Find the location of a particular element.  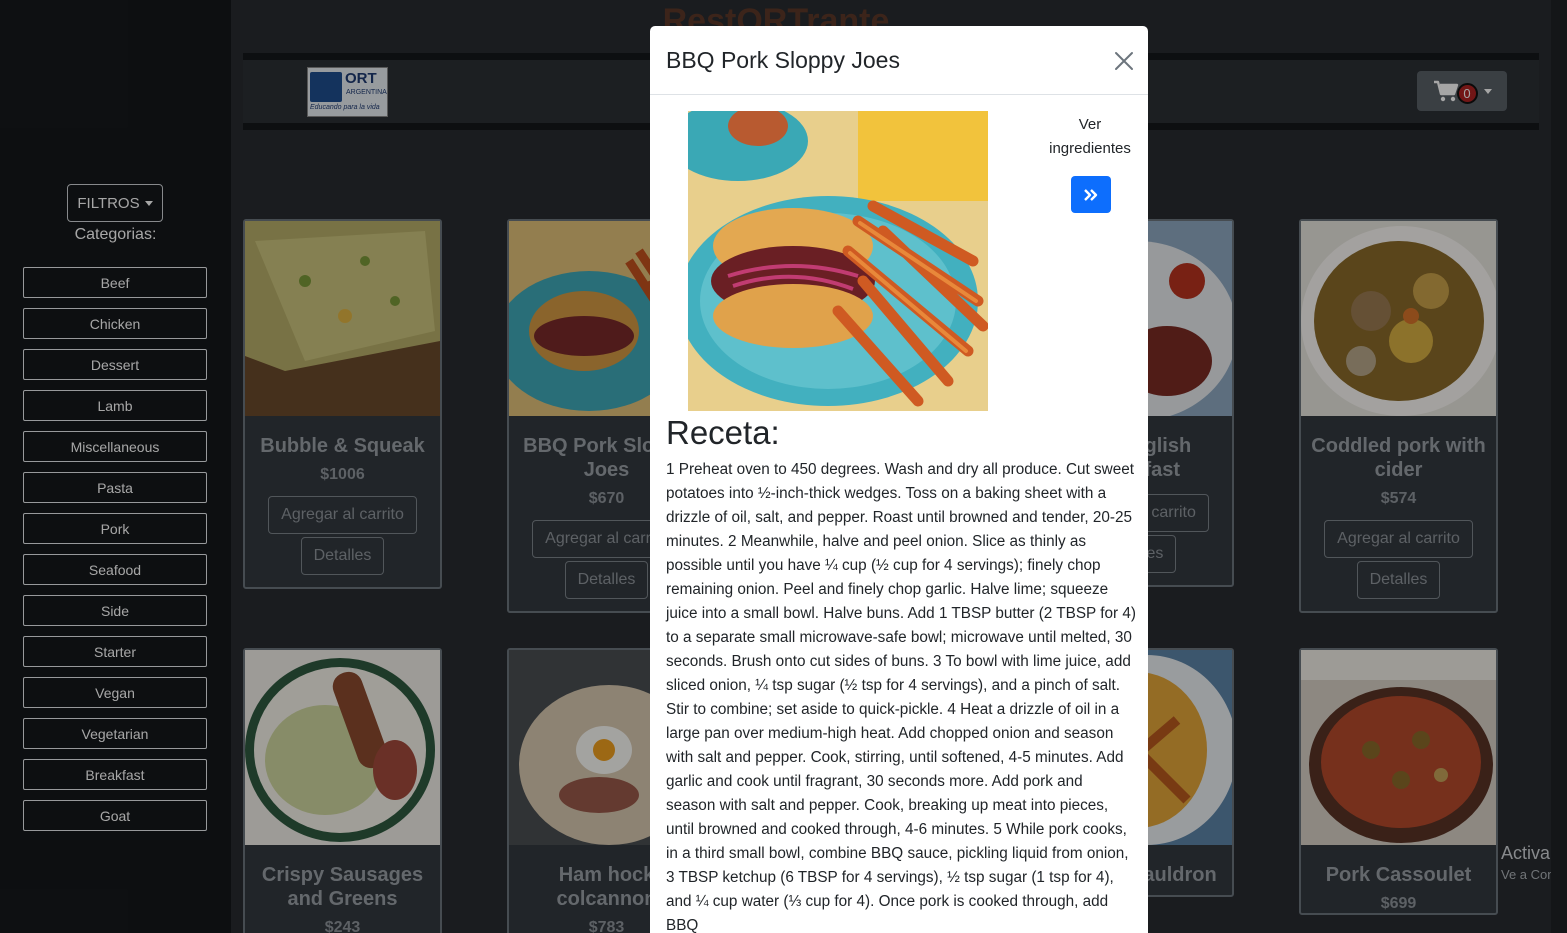

modal-header: BBQ Pork Sloppy Joes is located at coordinates (899, 60).